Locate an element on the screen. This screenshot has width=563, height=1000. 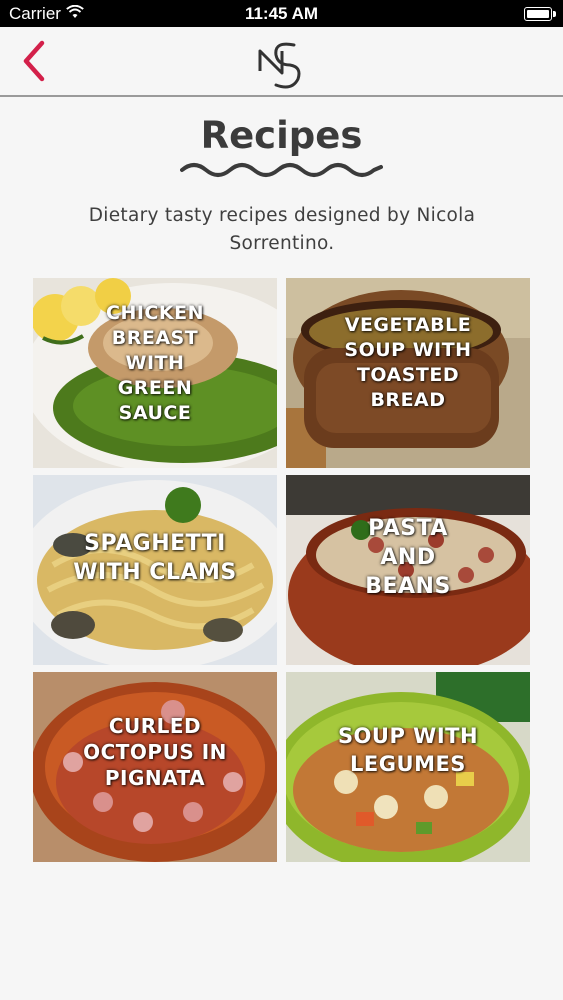
clock: 11:45 AM is located at coordinates (281, 13).